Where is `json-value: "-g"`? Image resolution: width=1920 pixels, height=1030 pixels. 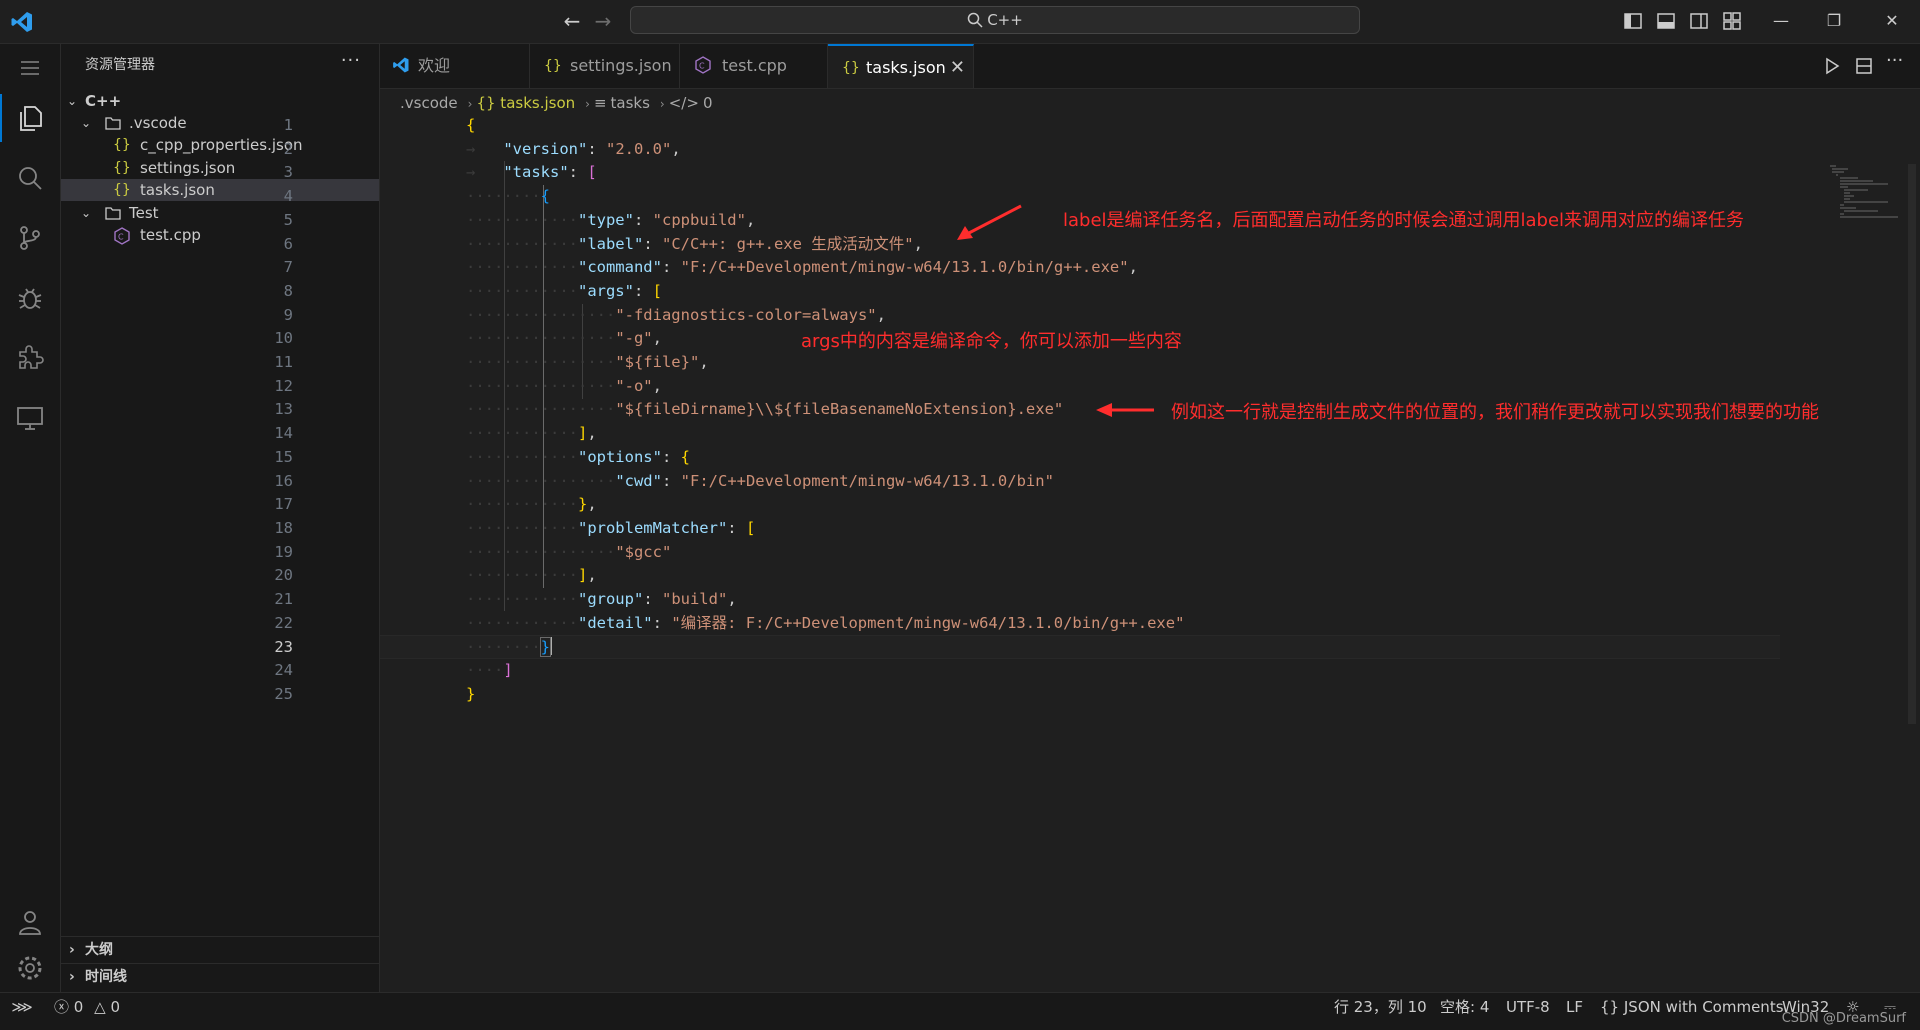 json-value: "-g" is located at coordinates (634, 338).